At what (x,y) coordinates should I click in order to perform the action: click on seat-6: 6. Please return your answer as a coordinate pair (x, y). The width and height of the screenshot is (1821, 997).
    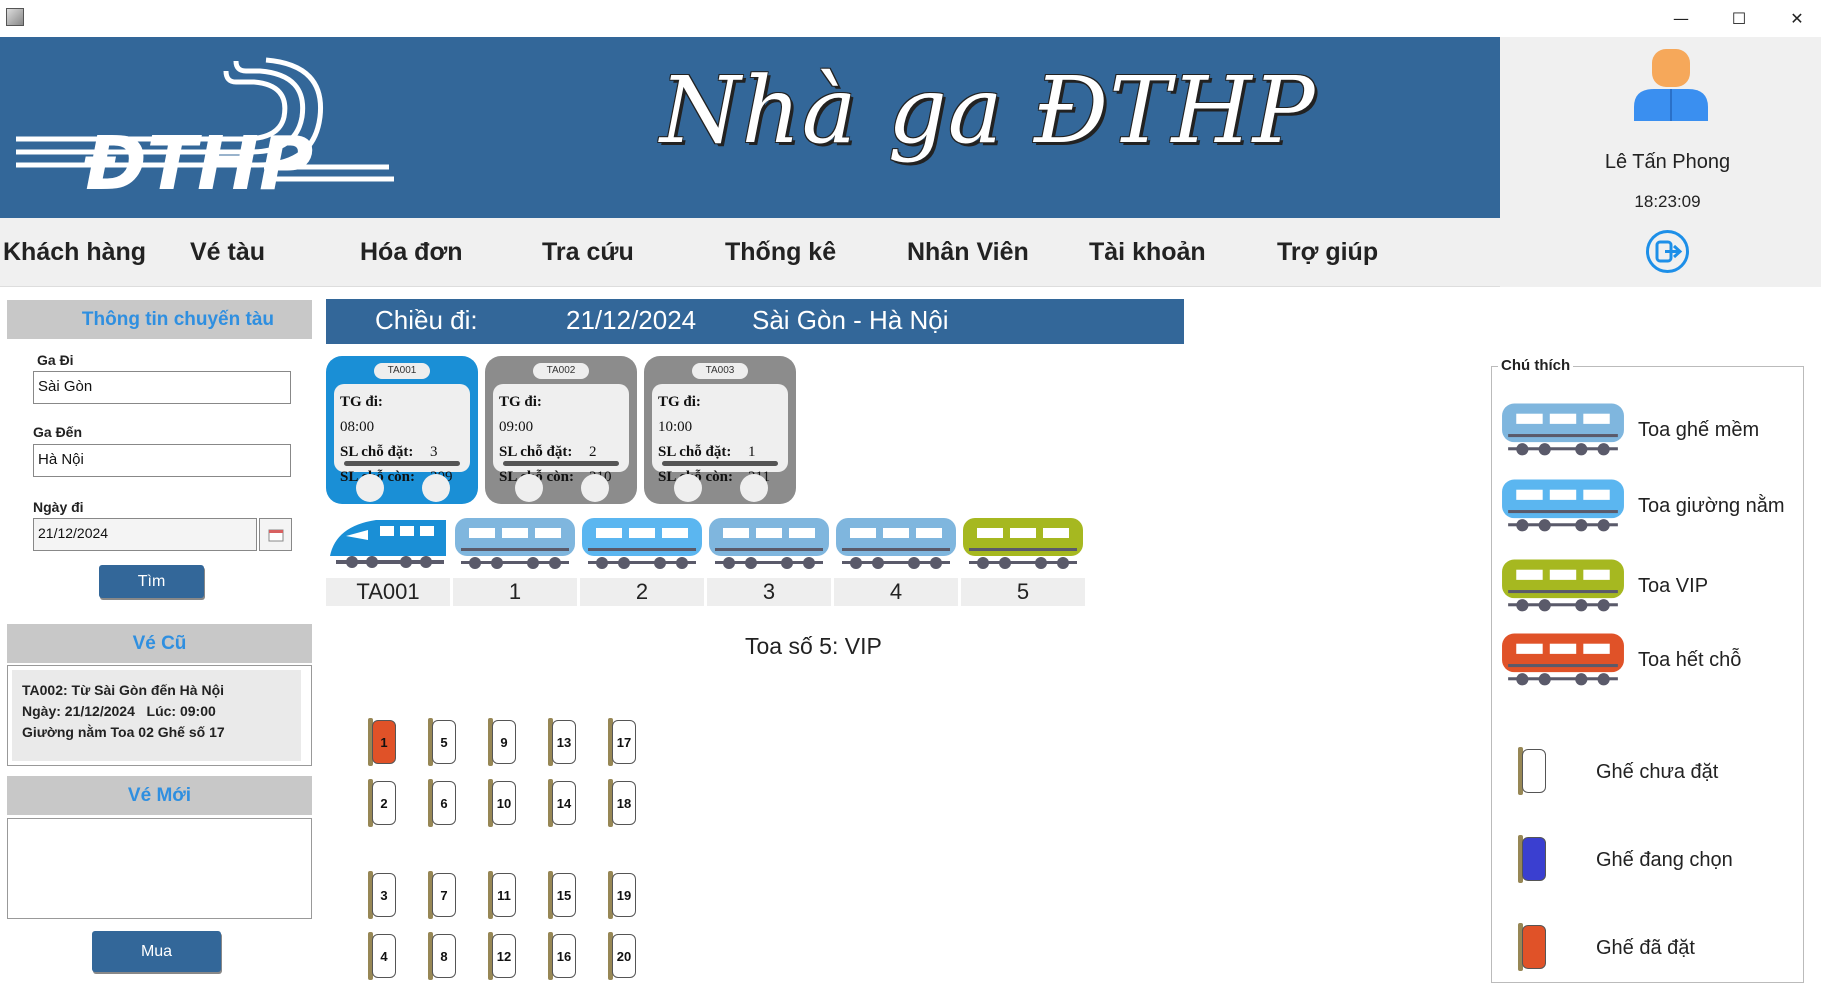
    Looking at the image, I should click on (443, 803).